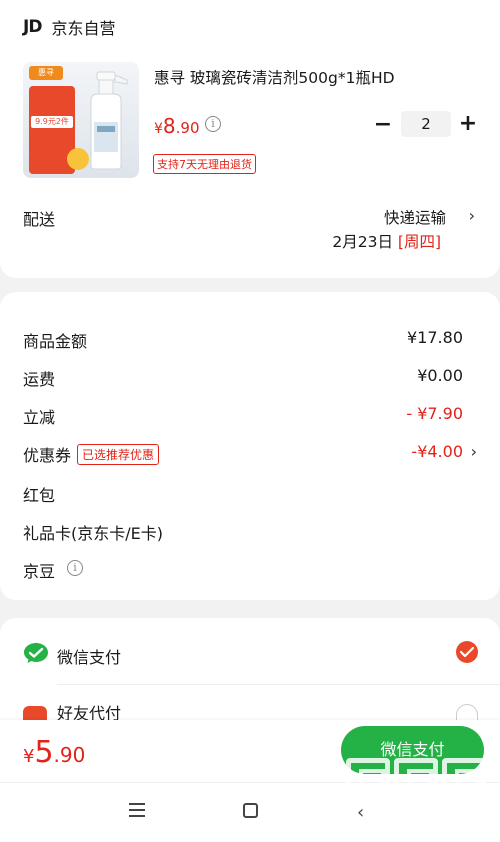  Describe the element at coordinates (472, 215) in the screenshot. I see `shipping-chevron-icon: ›` at that location.